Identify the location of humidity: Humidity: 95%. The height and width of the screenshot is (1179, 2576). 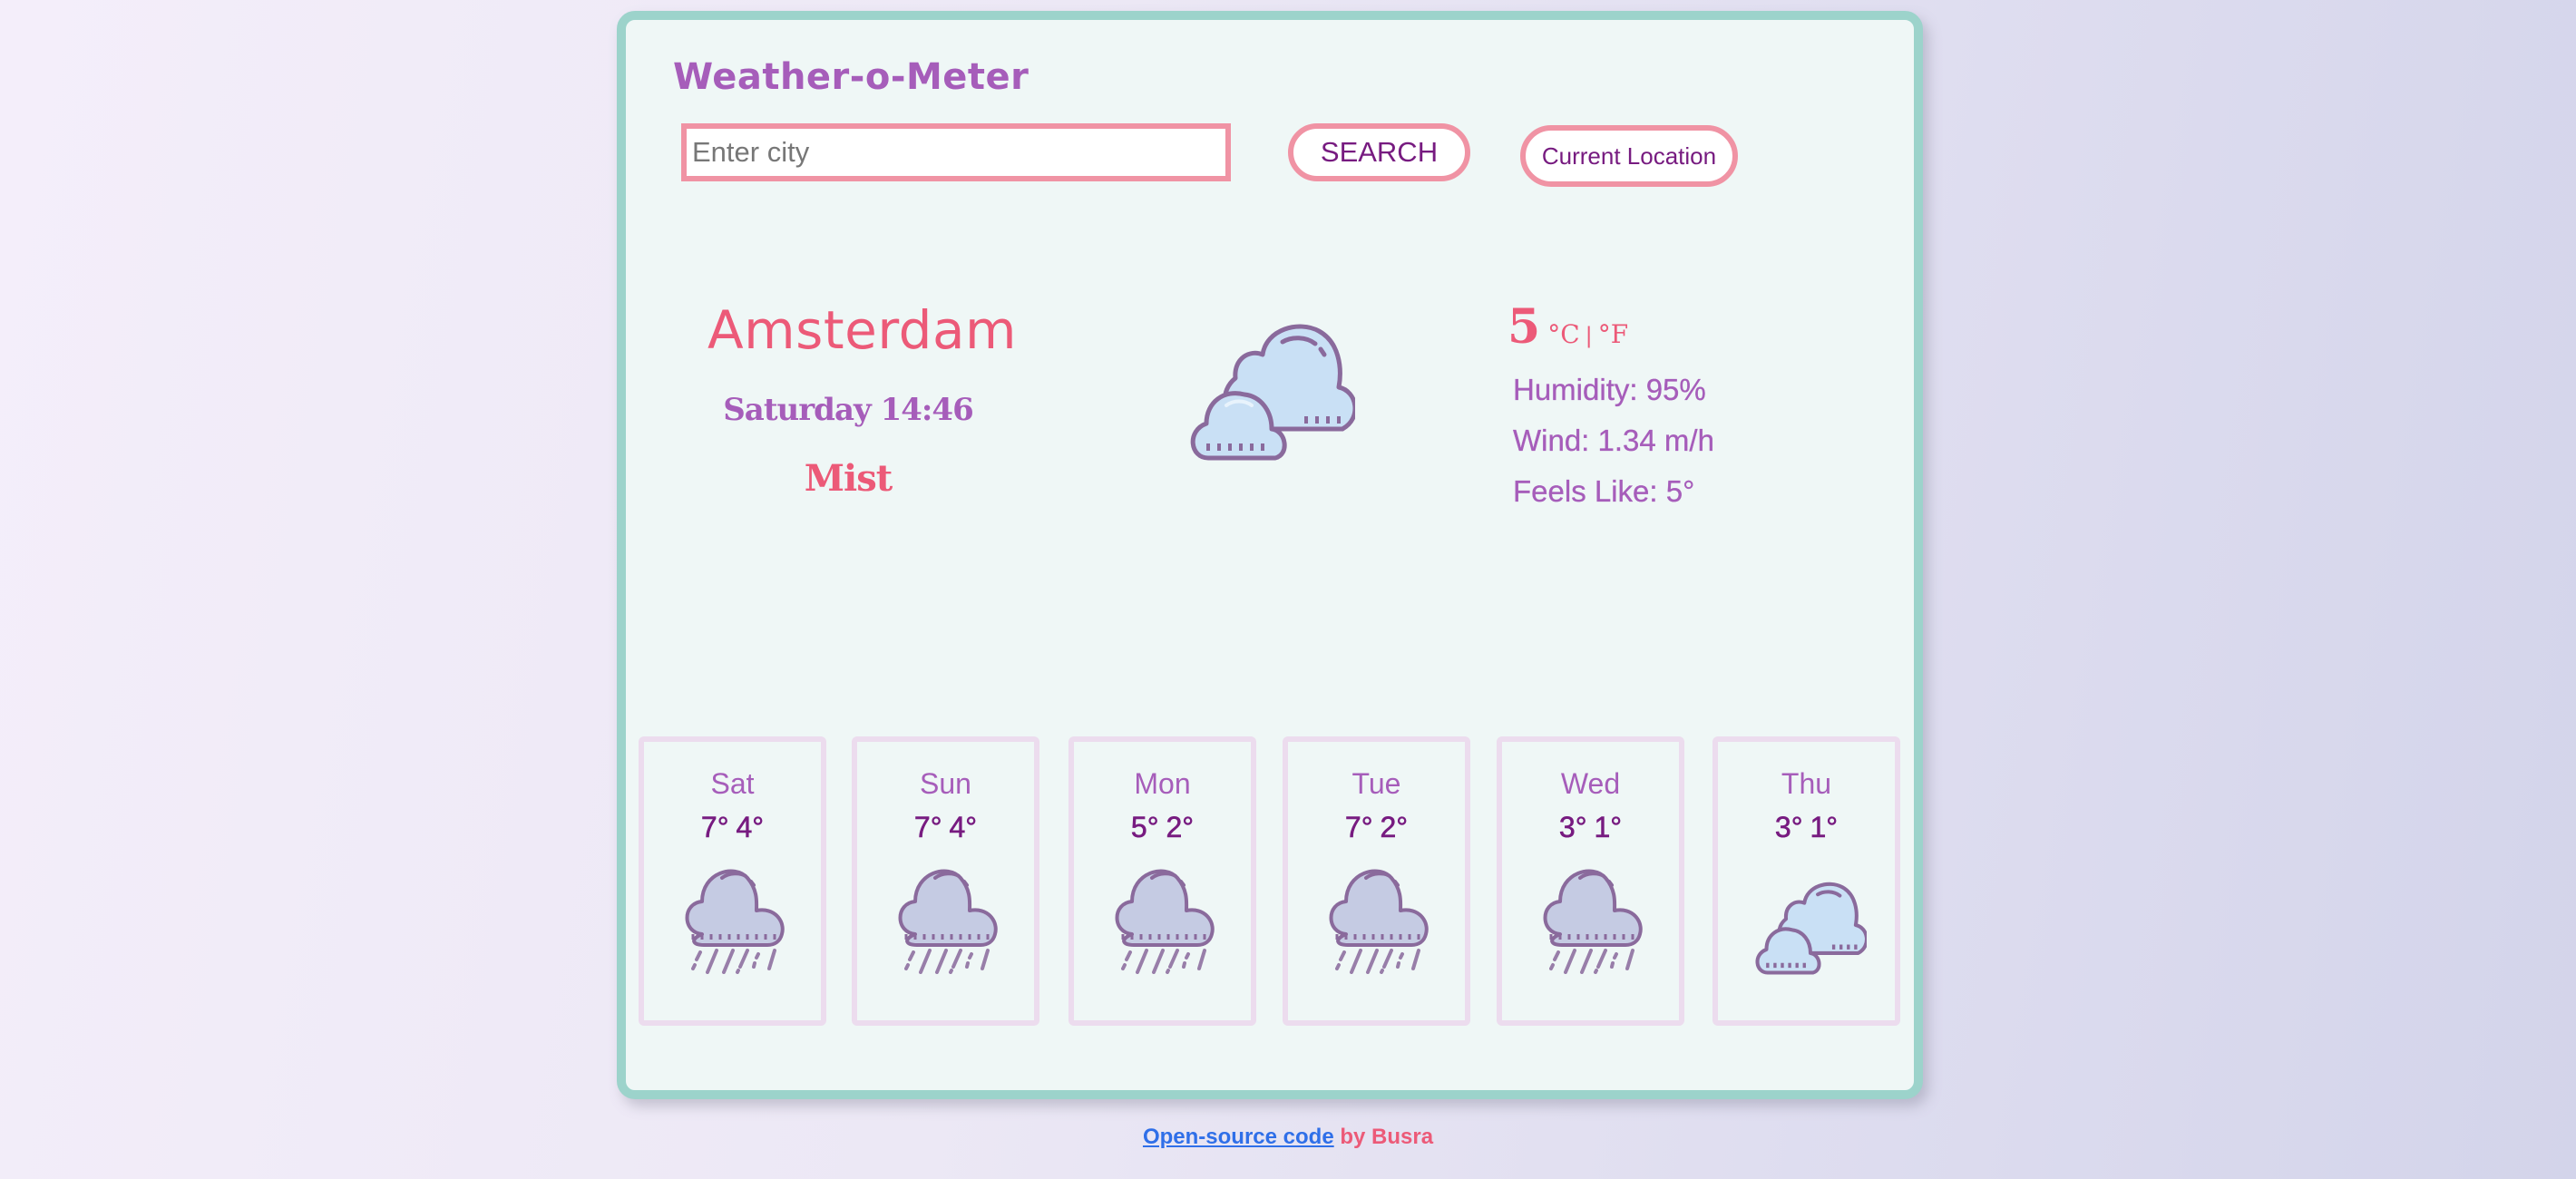
(1609, 390).